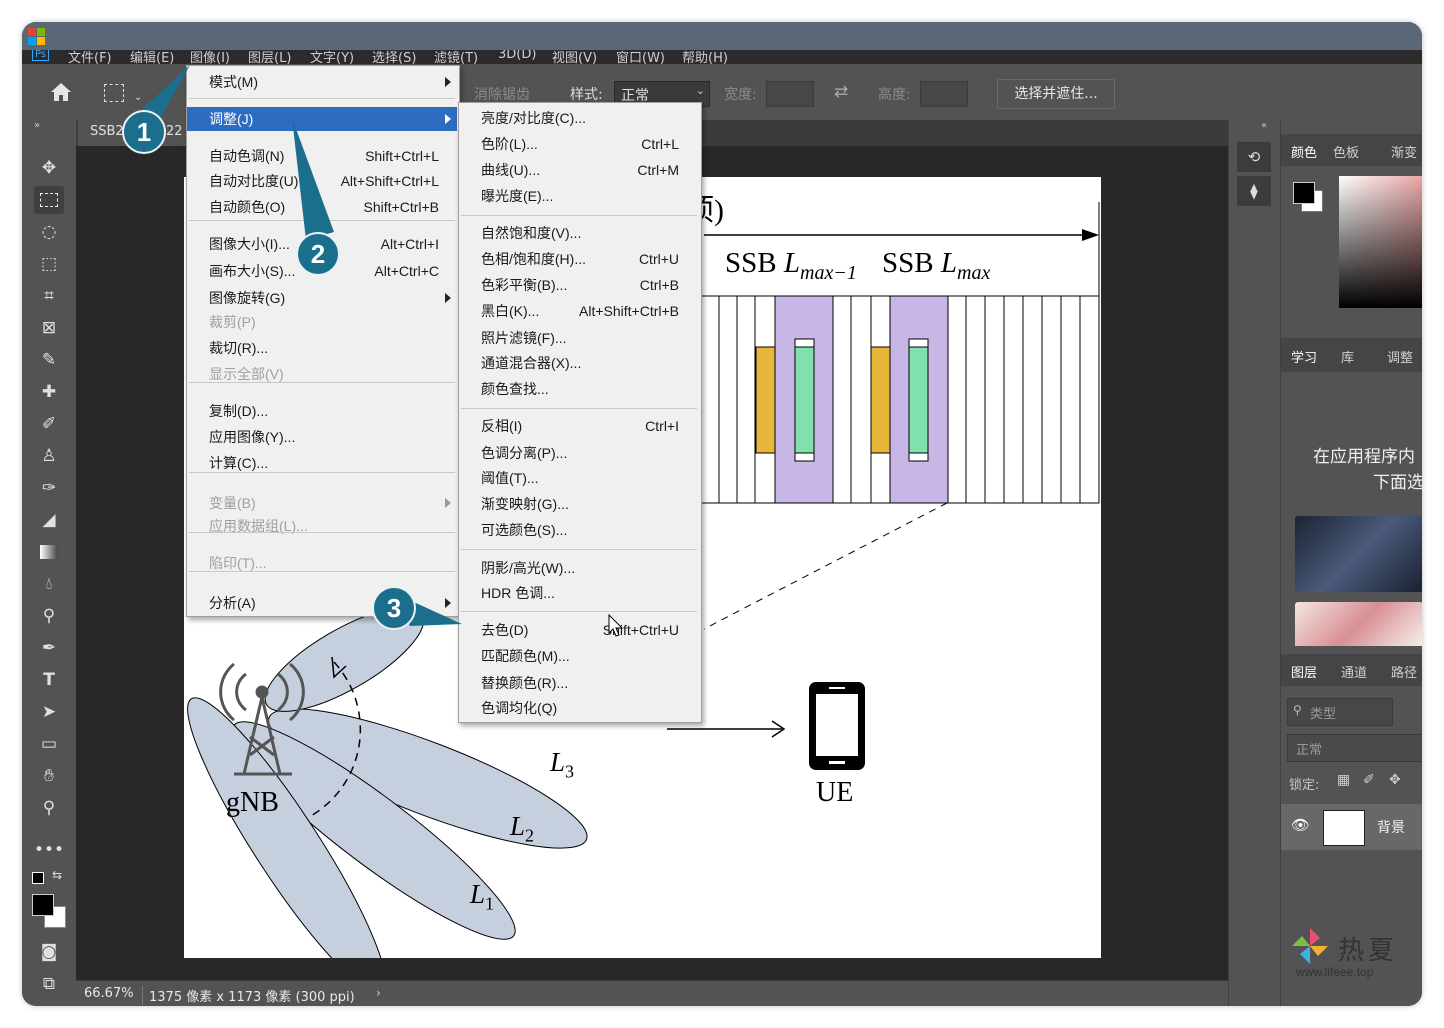  Describe the element at coordinates (1404, 671) in the screenshot. I see `tab-paths: 路径` at that location.